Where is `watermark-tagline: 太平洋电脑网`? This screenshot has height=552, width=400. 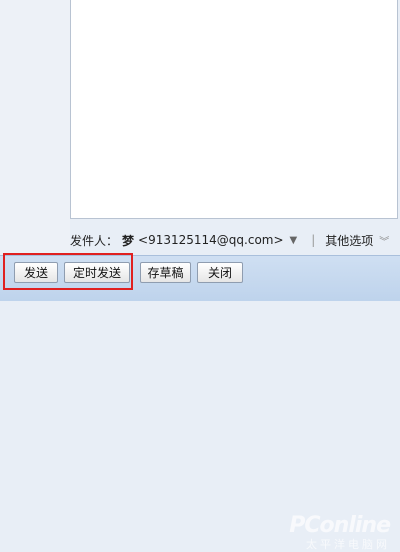
watermark-tagline: 太平洋电脑网 is located at coordinates (348, 544).